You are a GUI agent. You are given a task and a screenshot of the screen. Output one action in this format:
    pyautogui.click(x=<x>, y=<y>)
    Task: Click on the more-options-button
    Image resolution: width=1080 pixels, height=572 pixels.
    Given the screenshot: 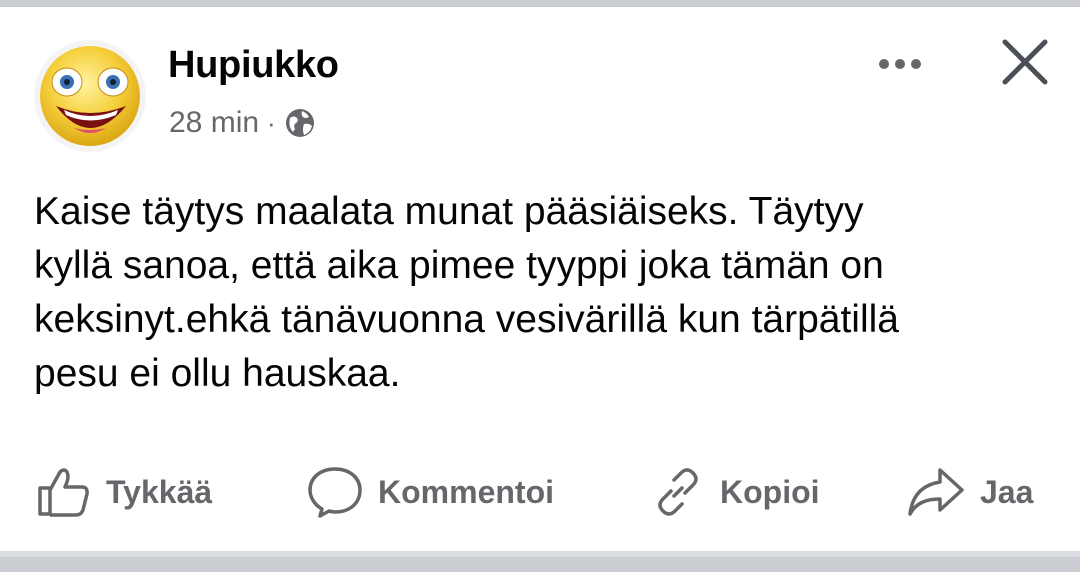 What is the action you would take?
    pyautogui.click(x=900, y=64)
    